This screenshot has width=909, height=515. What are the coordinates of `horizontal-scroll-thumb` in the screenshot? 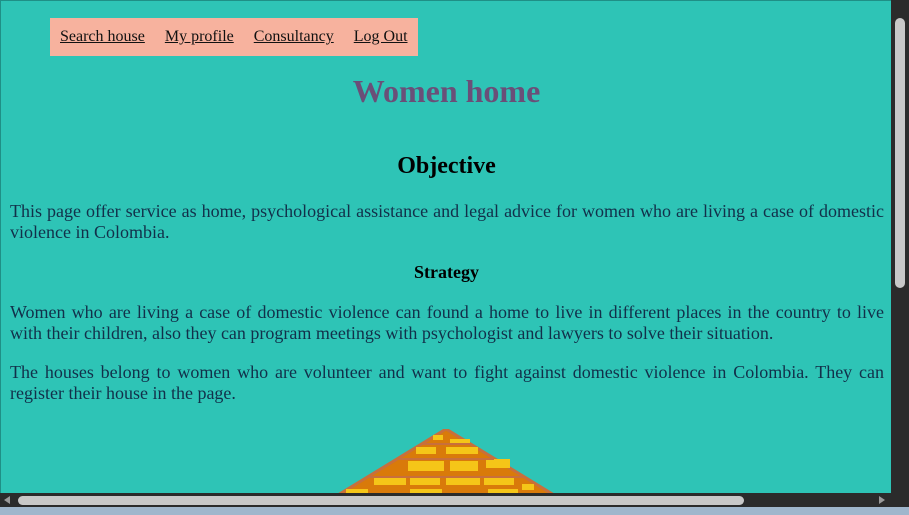 It's located at (381, 500).